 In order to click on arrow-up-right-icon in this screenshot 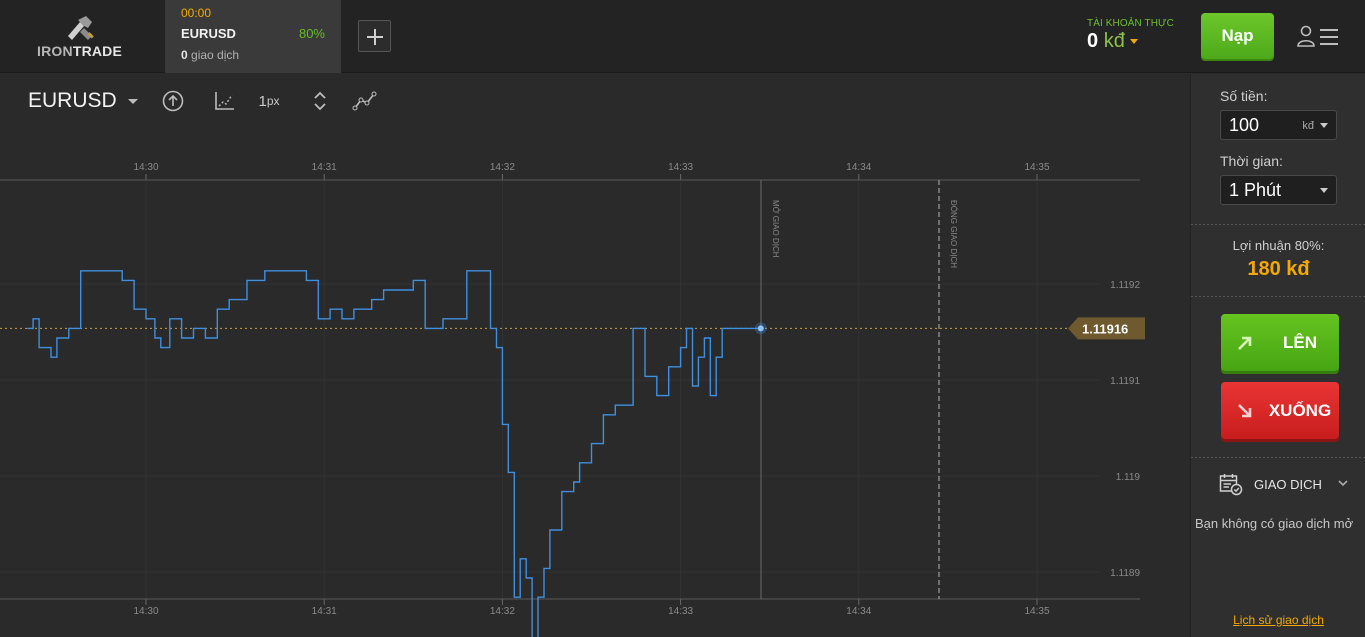, I will do `click(1245, 343)`.